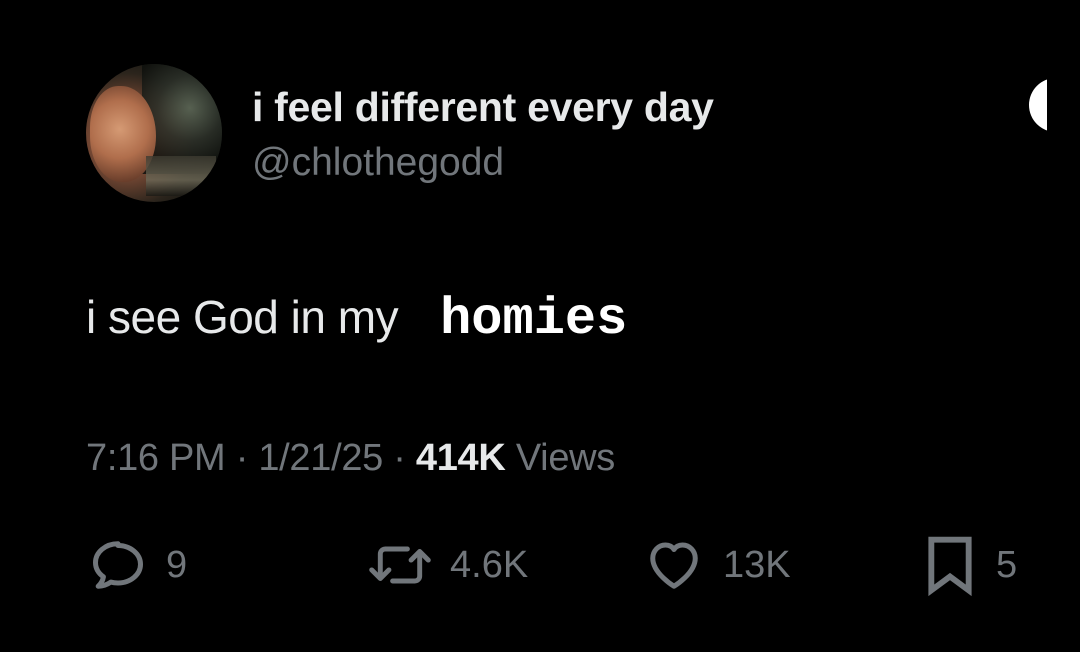  What do you see at coordinates (181, 176) in the screenshot?
I see `avatar-ground` at bounding box center [181, 176].